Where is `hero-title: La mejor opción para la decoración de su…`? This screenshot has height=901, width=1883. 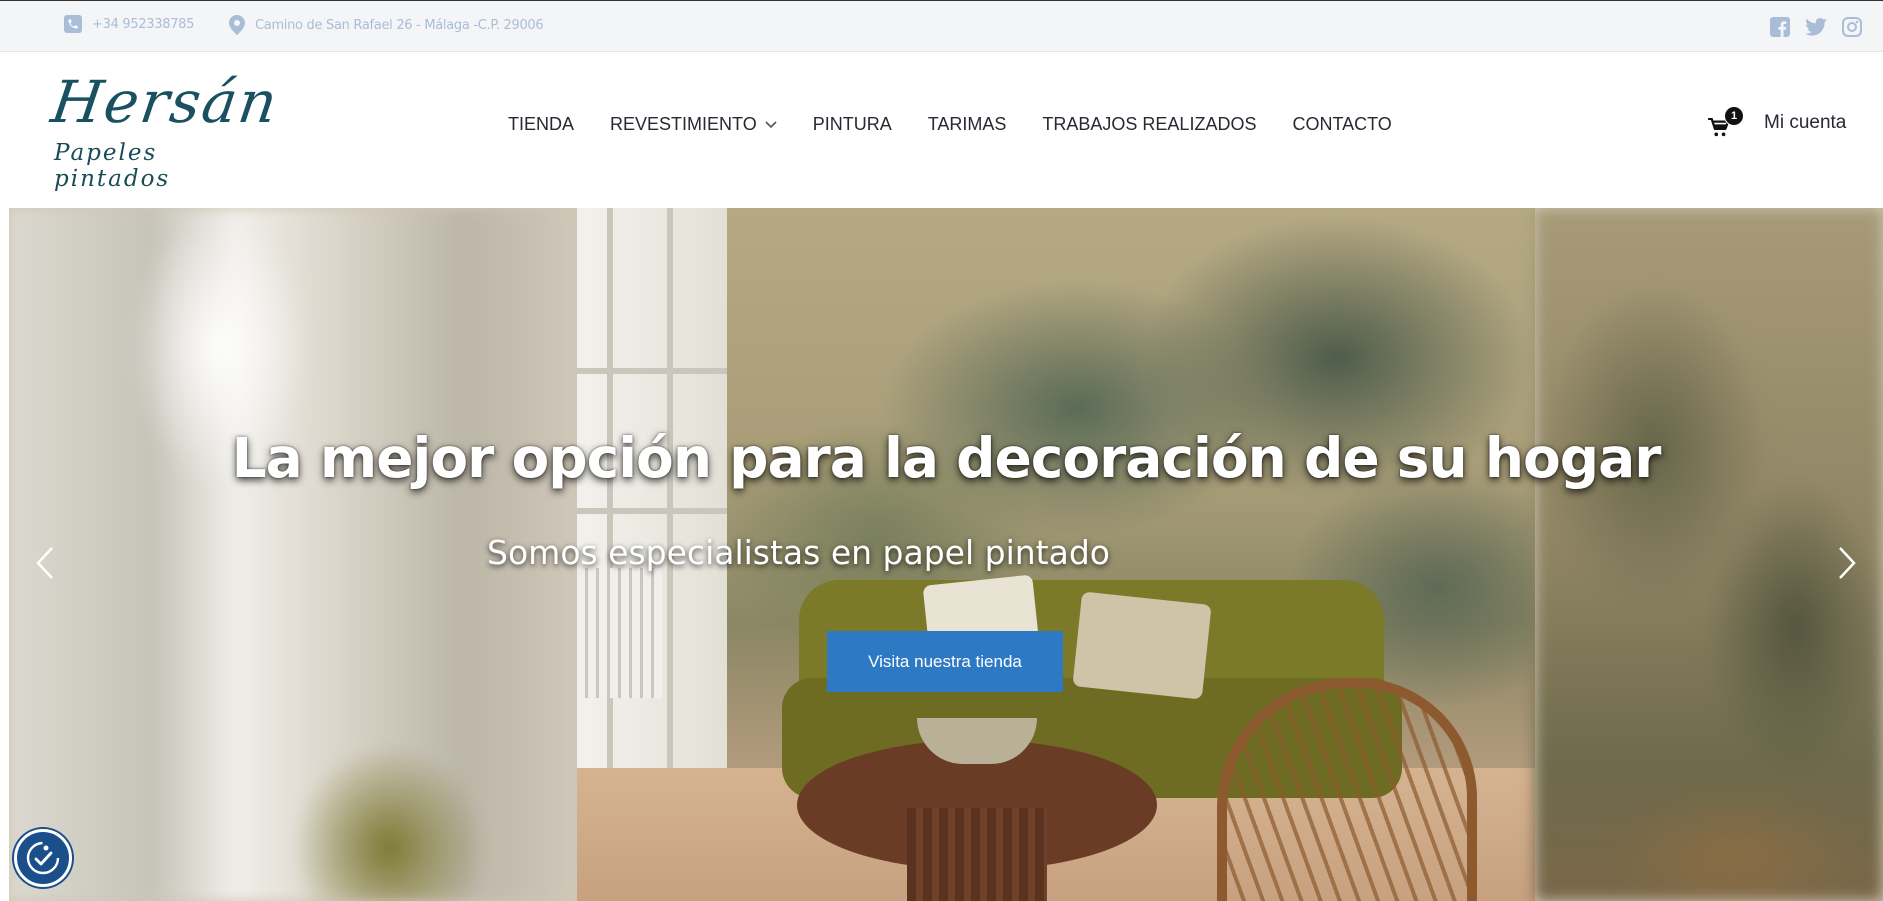
hero-title: La mejor opción para la decoración de su… is located at coordinates (946, 458).